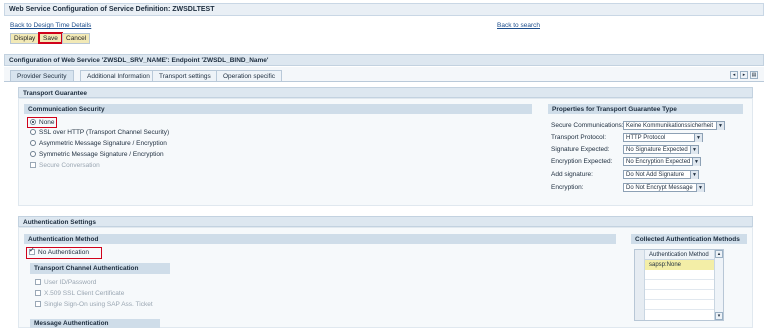 The height and width of the screenshot is (328, 768). What do you see at coordinates (754, 75) in the screenshot?
I see `tab-list-icon: ▤` at bounding box center [754, 75].